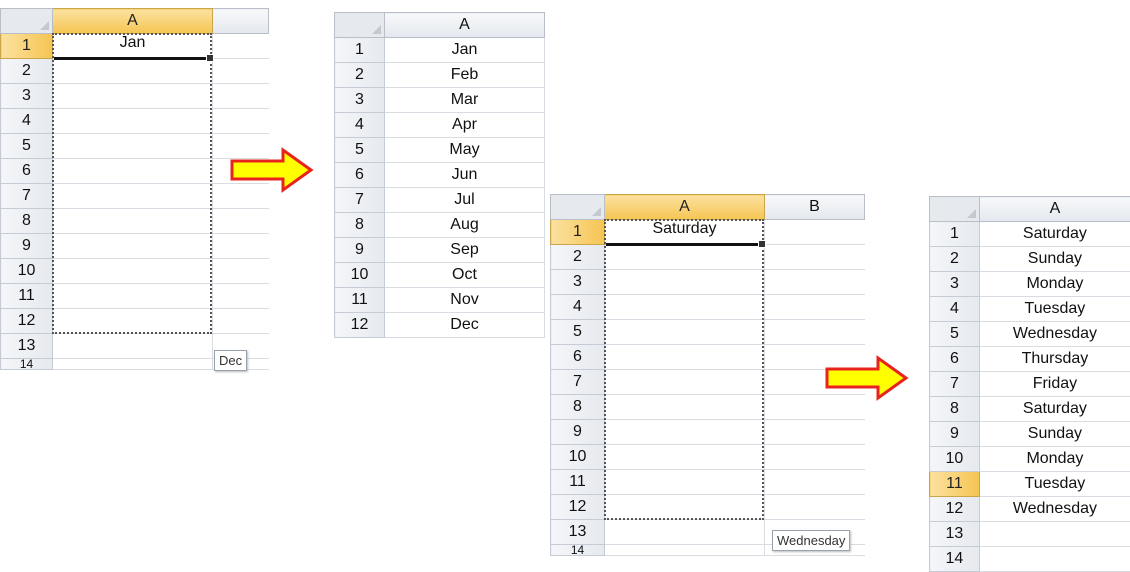 This screenshot has width=1130, height=572. I want to click on row-header: 1, so click(359, 50).